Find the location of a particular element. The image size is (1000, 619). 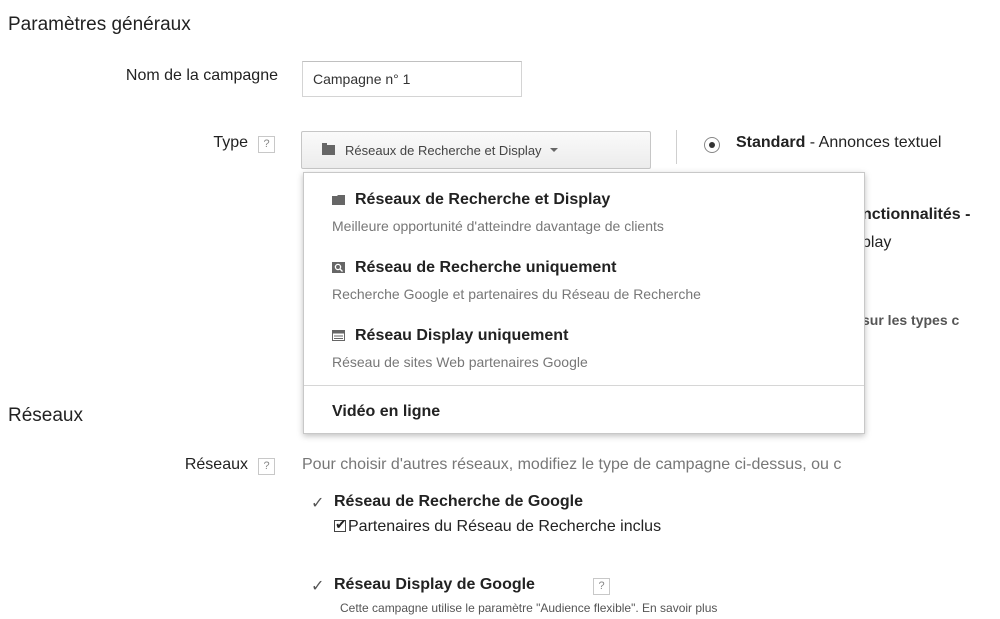

networks-label: Réseaux is located at coordinates (216, 464).